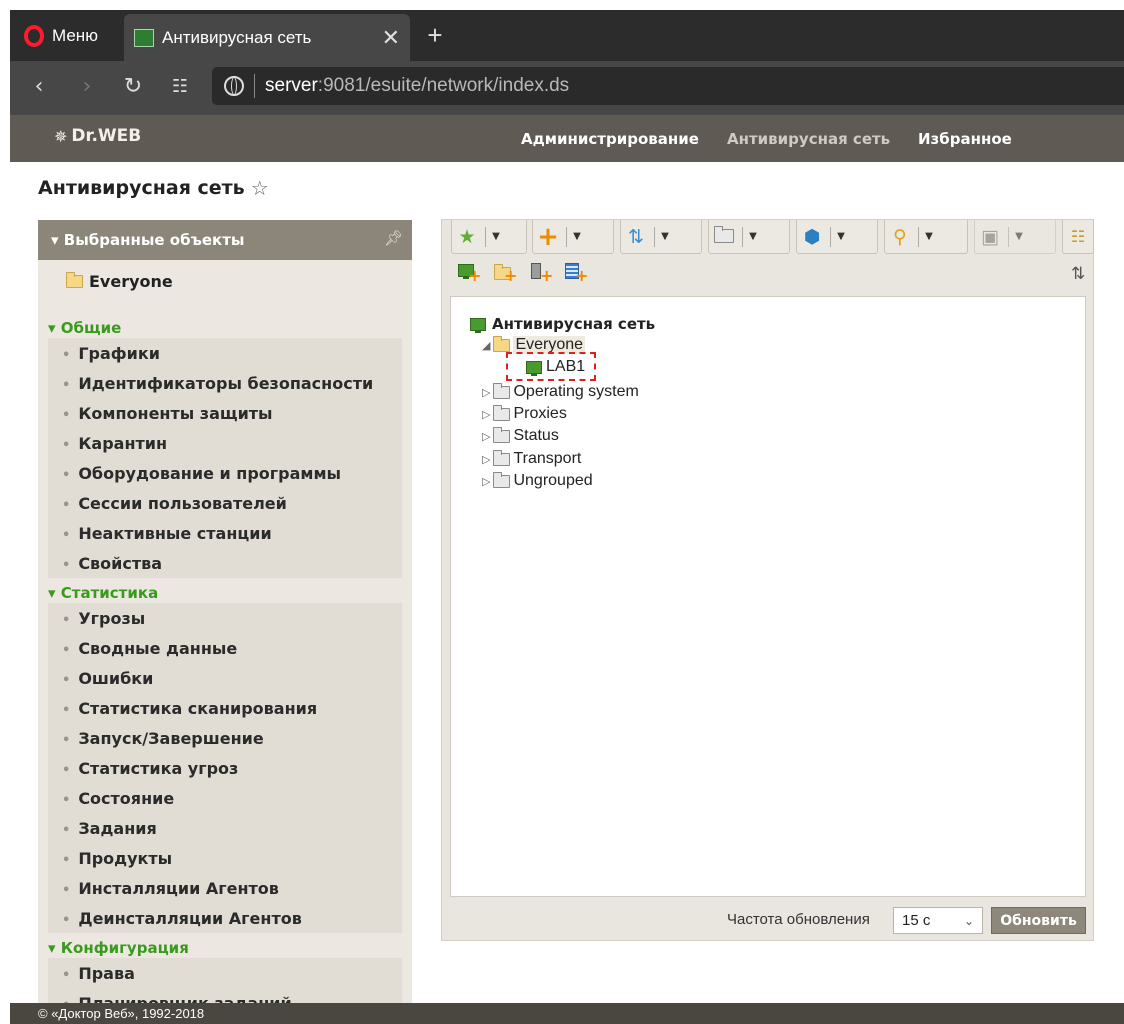  Describe the element at coordinates (520, 435) in the screenshot. I see `tree-node-status: ▷ Status` at that location.